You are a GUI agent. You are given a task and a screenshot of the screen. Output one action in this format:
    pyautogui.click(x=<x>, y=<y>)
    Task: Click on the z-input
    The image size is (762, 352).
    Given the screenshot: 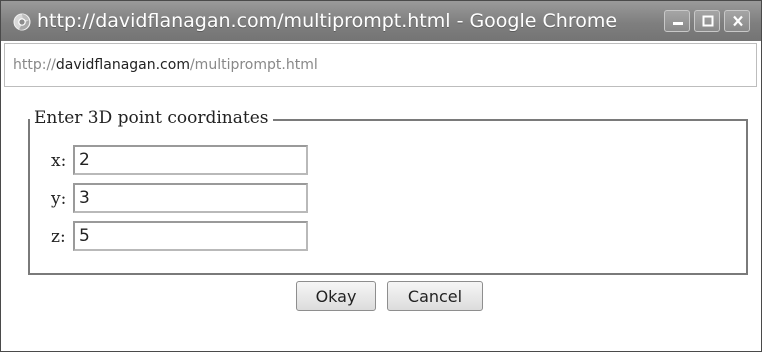 What is the action you would take?
    pyautogui.click(x=190, y=236)
    